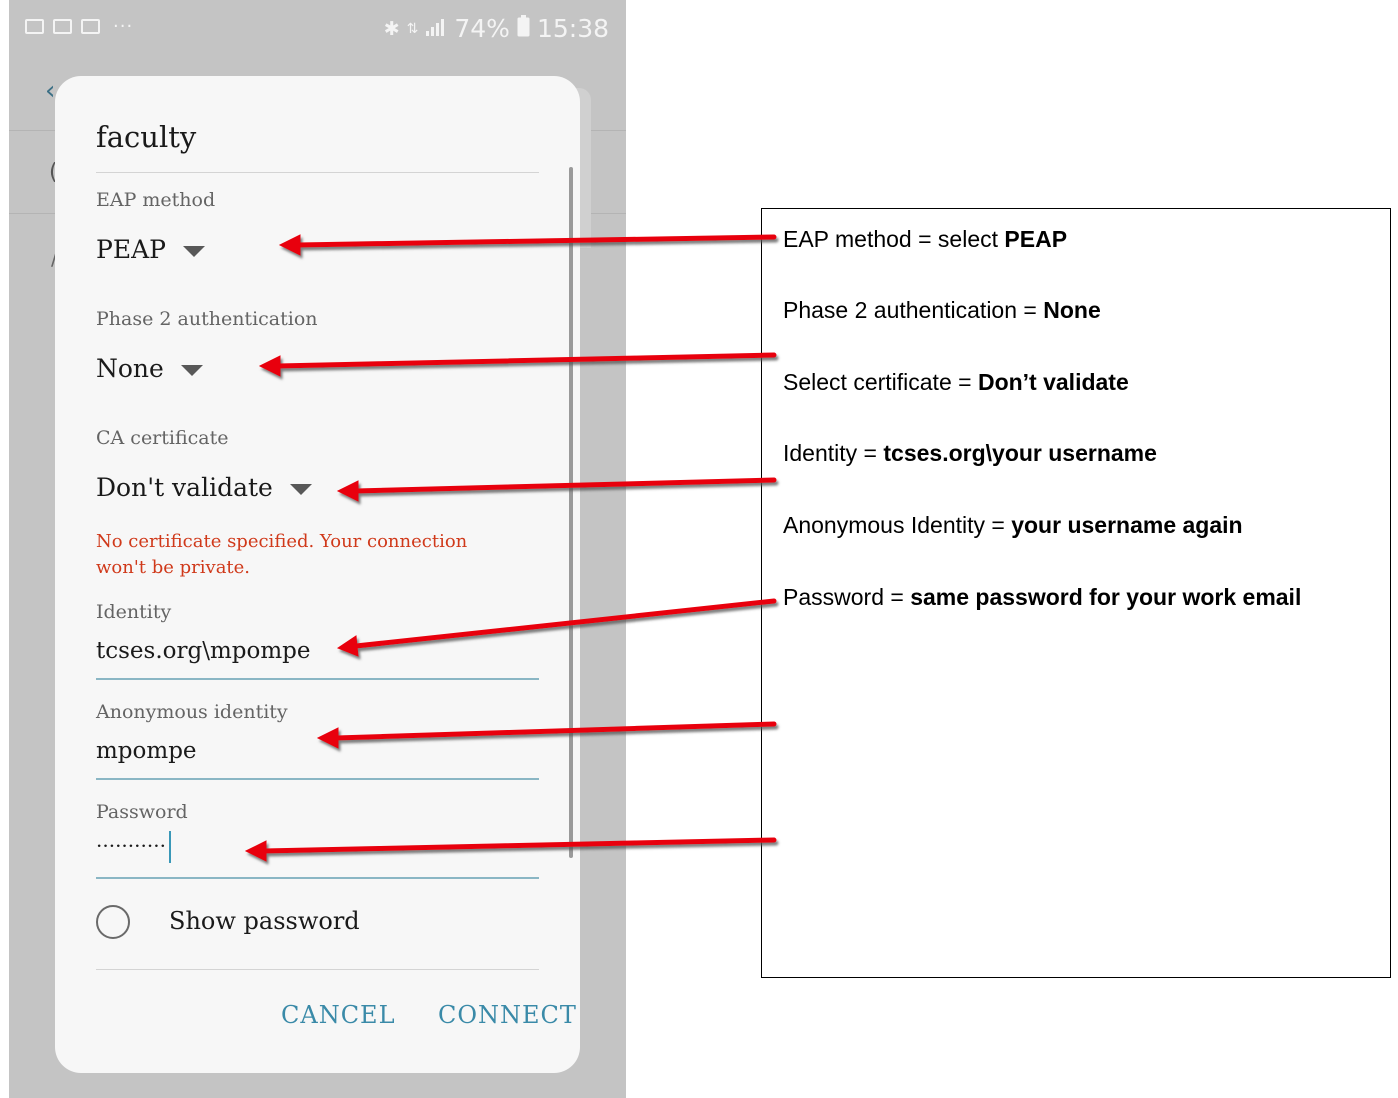 The height and width of the screenshot is (1098, 1398). I want to click on title-divider, so click(317, 172).